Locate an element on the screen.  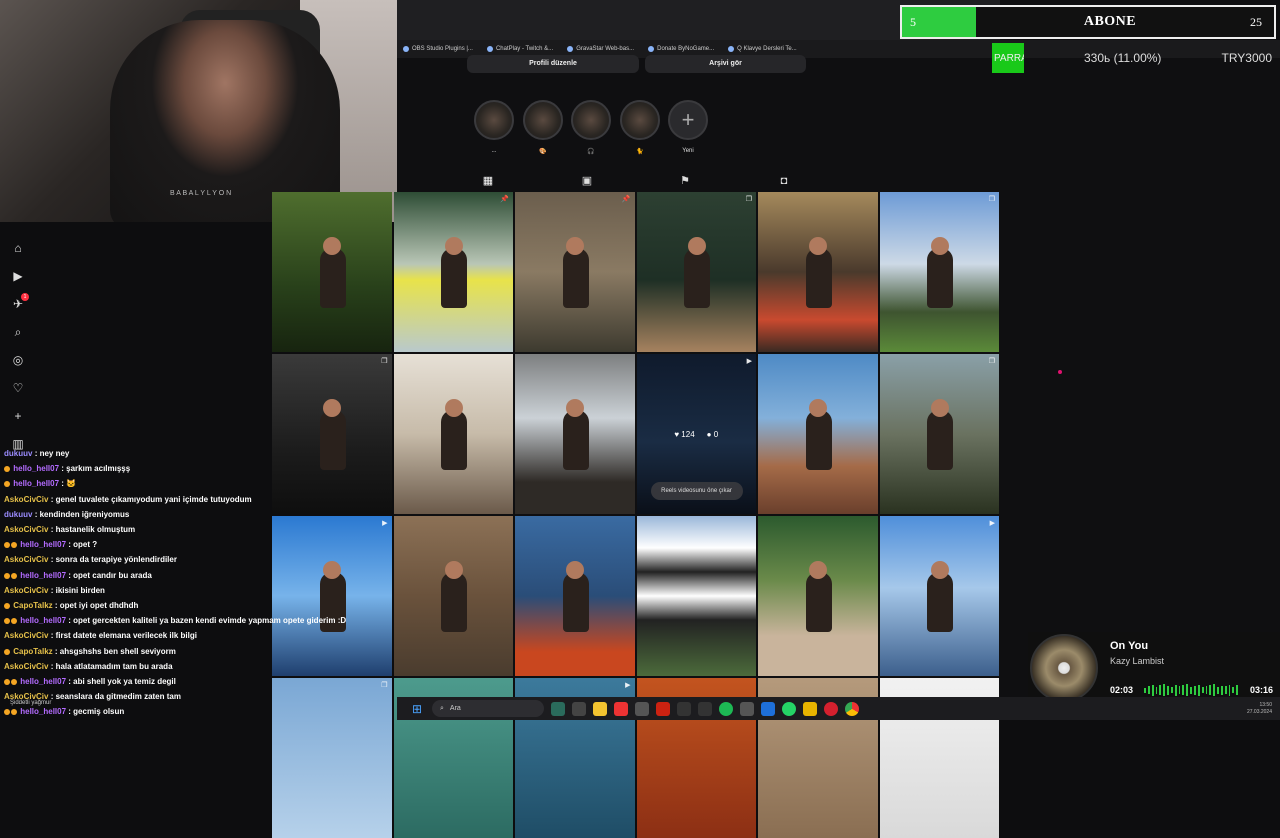
chat-message: AskoCivCiv : ikisini birden is located at coordinates (138, 590).